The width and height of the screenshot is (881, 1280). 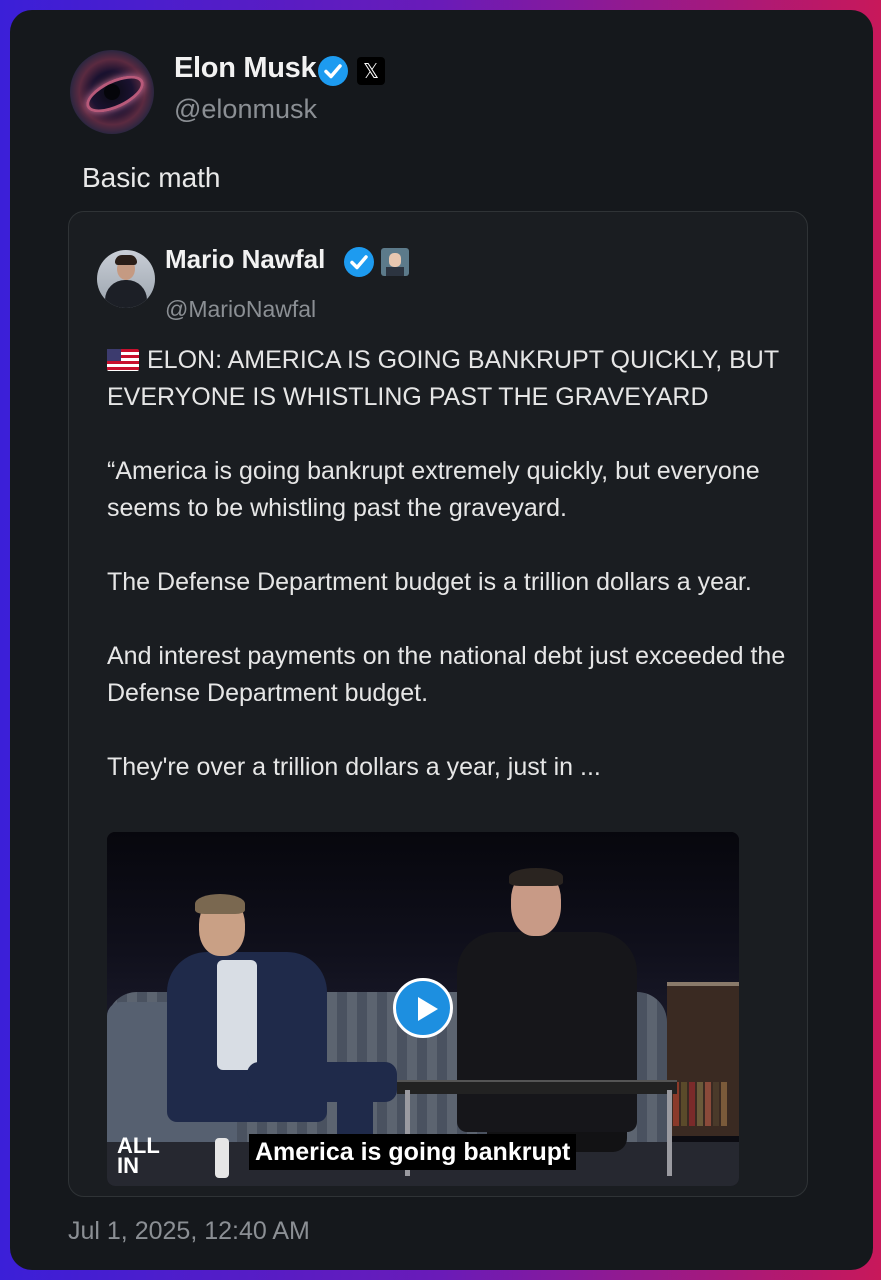 What do you see at coordinates (189, 1231) in the screenshot?
I see `tweet-timestamp: Jul 1, 2025, 12:40 AM` at bounding box center [189, 1231].